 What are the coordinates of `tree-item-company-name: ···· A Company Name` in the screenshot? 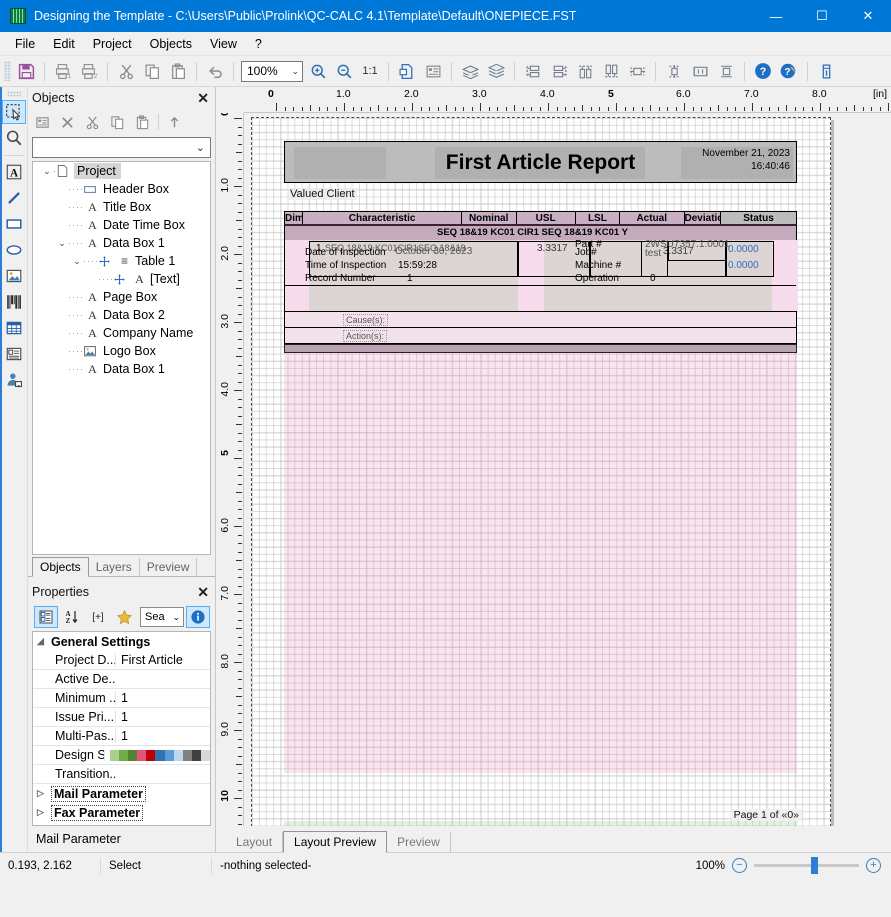 It's located at (121, 333).